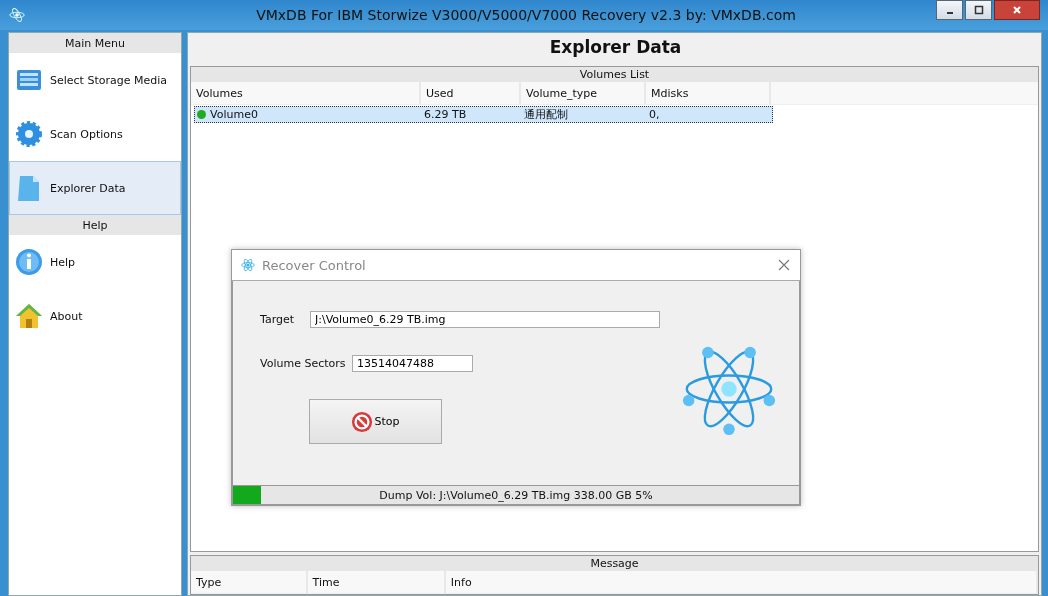  I want to click on maximize-button, so click(978, 10).